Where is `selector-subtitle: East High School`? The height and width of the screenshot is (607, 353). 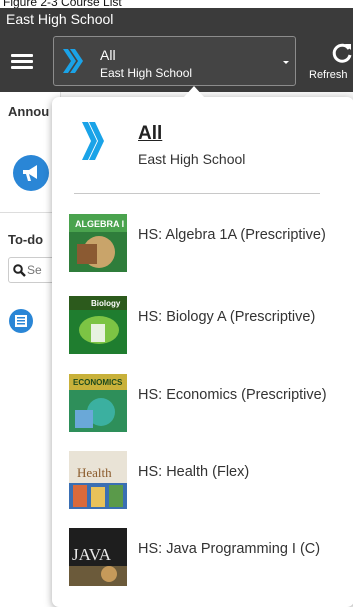 selector-subtitle: East High School is located at coordinates (146, 73).